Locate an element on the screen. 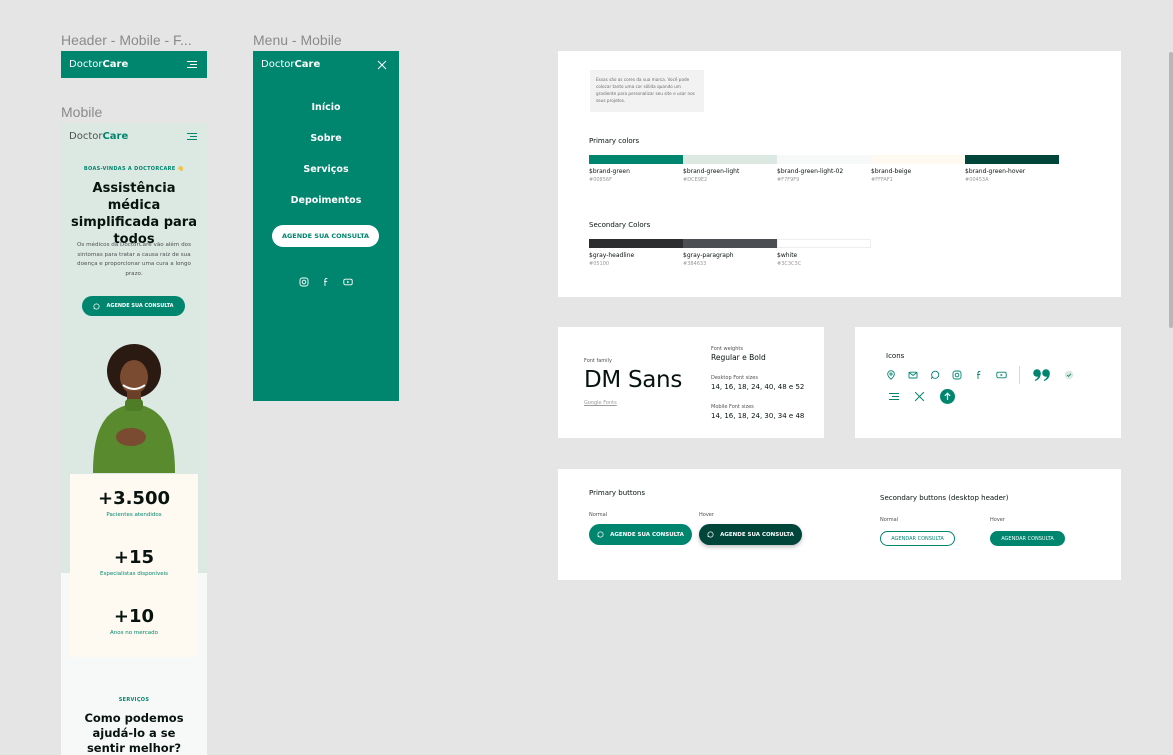  primary-colors-title: Primary colors is located at coordinates (614, 141).